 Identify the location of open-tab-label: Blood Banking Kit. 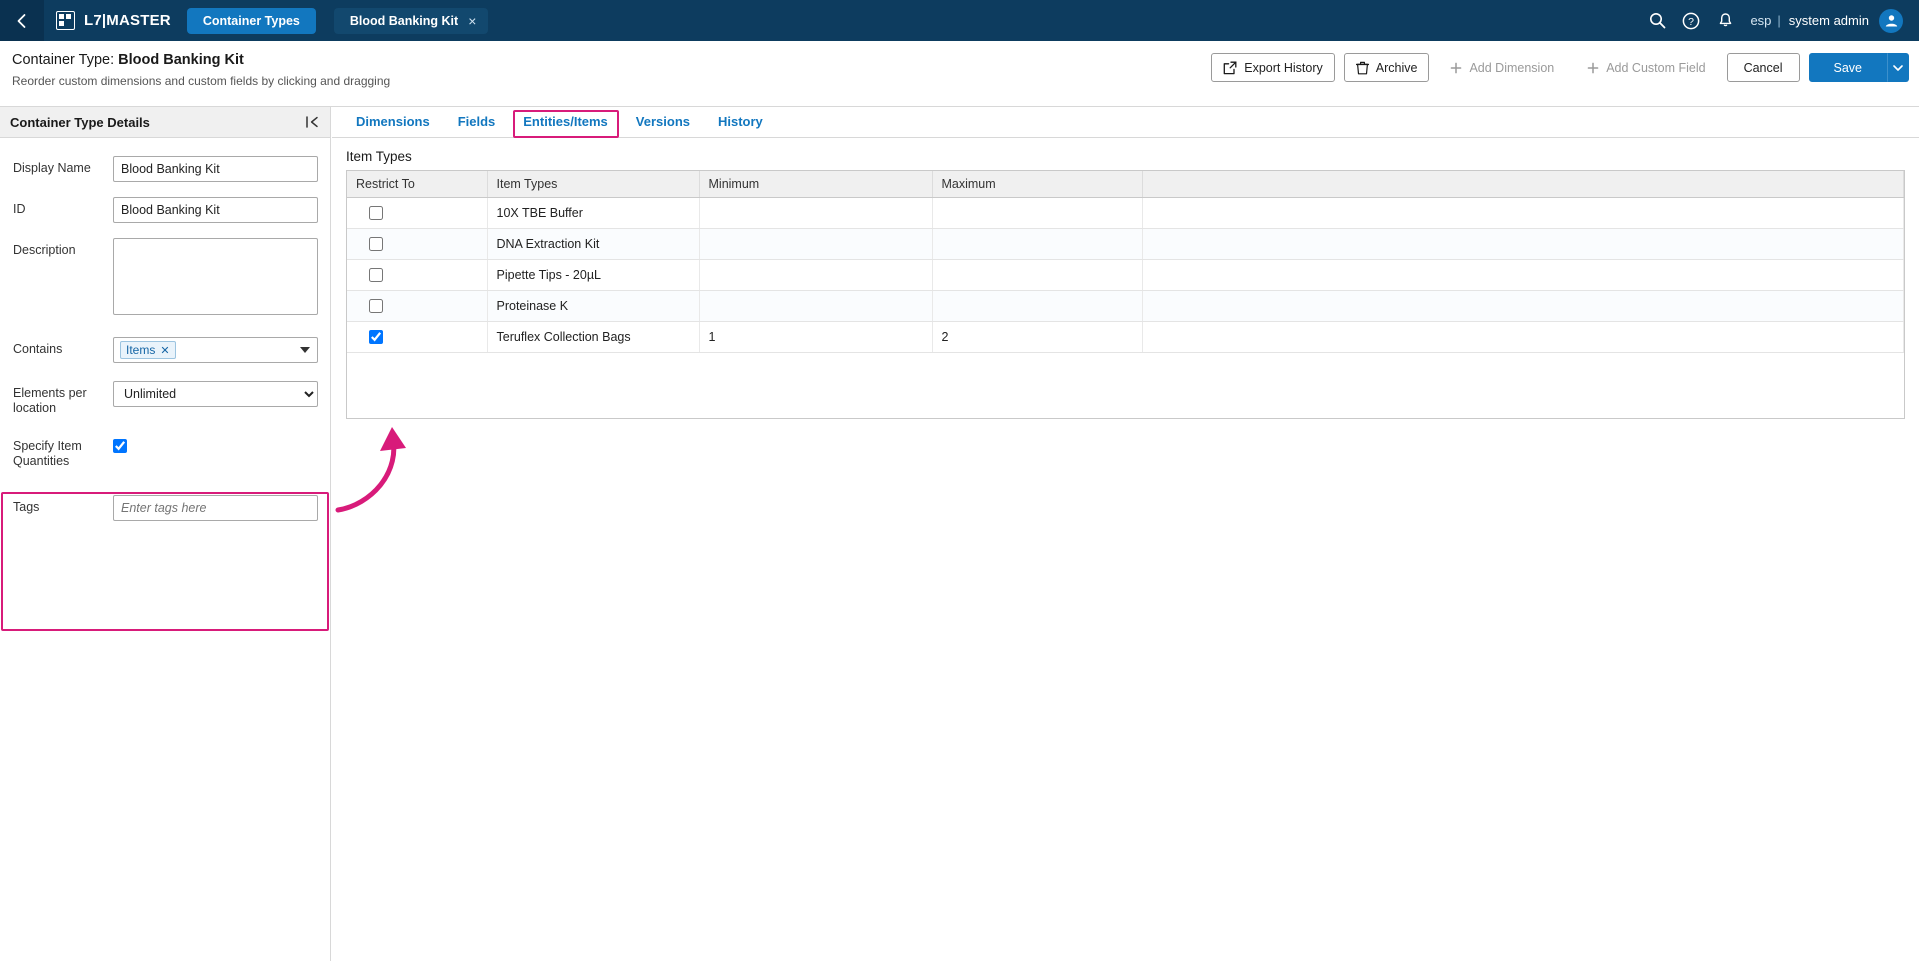
(404, 20).